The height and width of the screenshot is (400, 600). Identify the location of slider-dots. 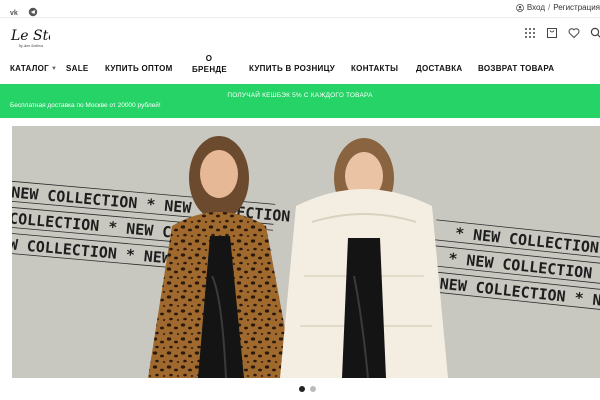
(307, 389).